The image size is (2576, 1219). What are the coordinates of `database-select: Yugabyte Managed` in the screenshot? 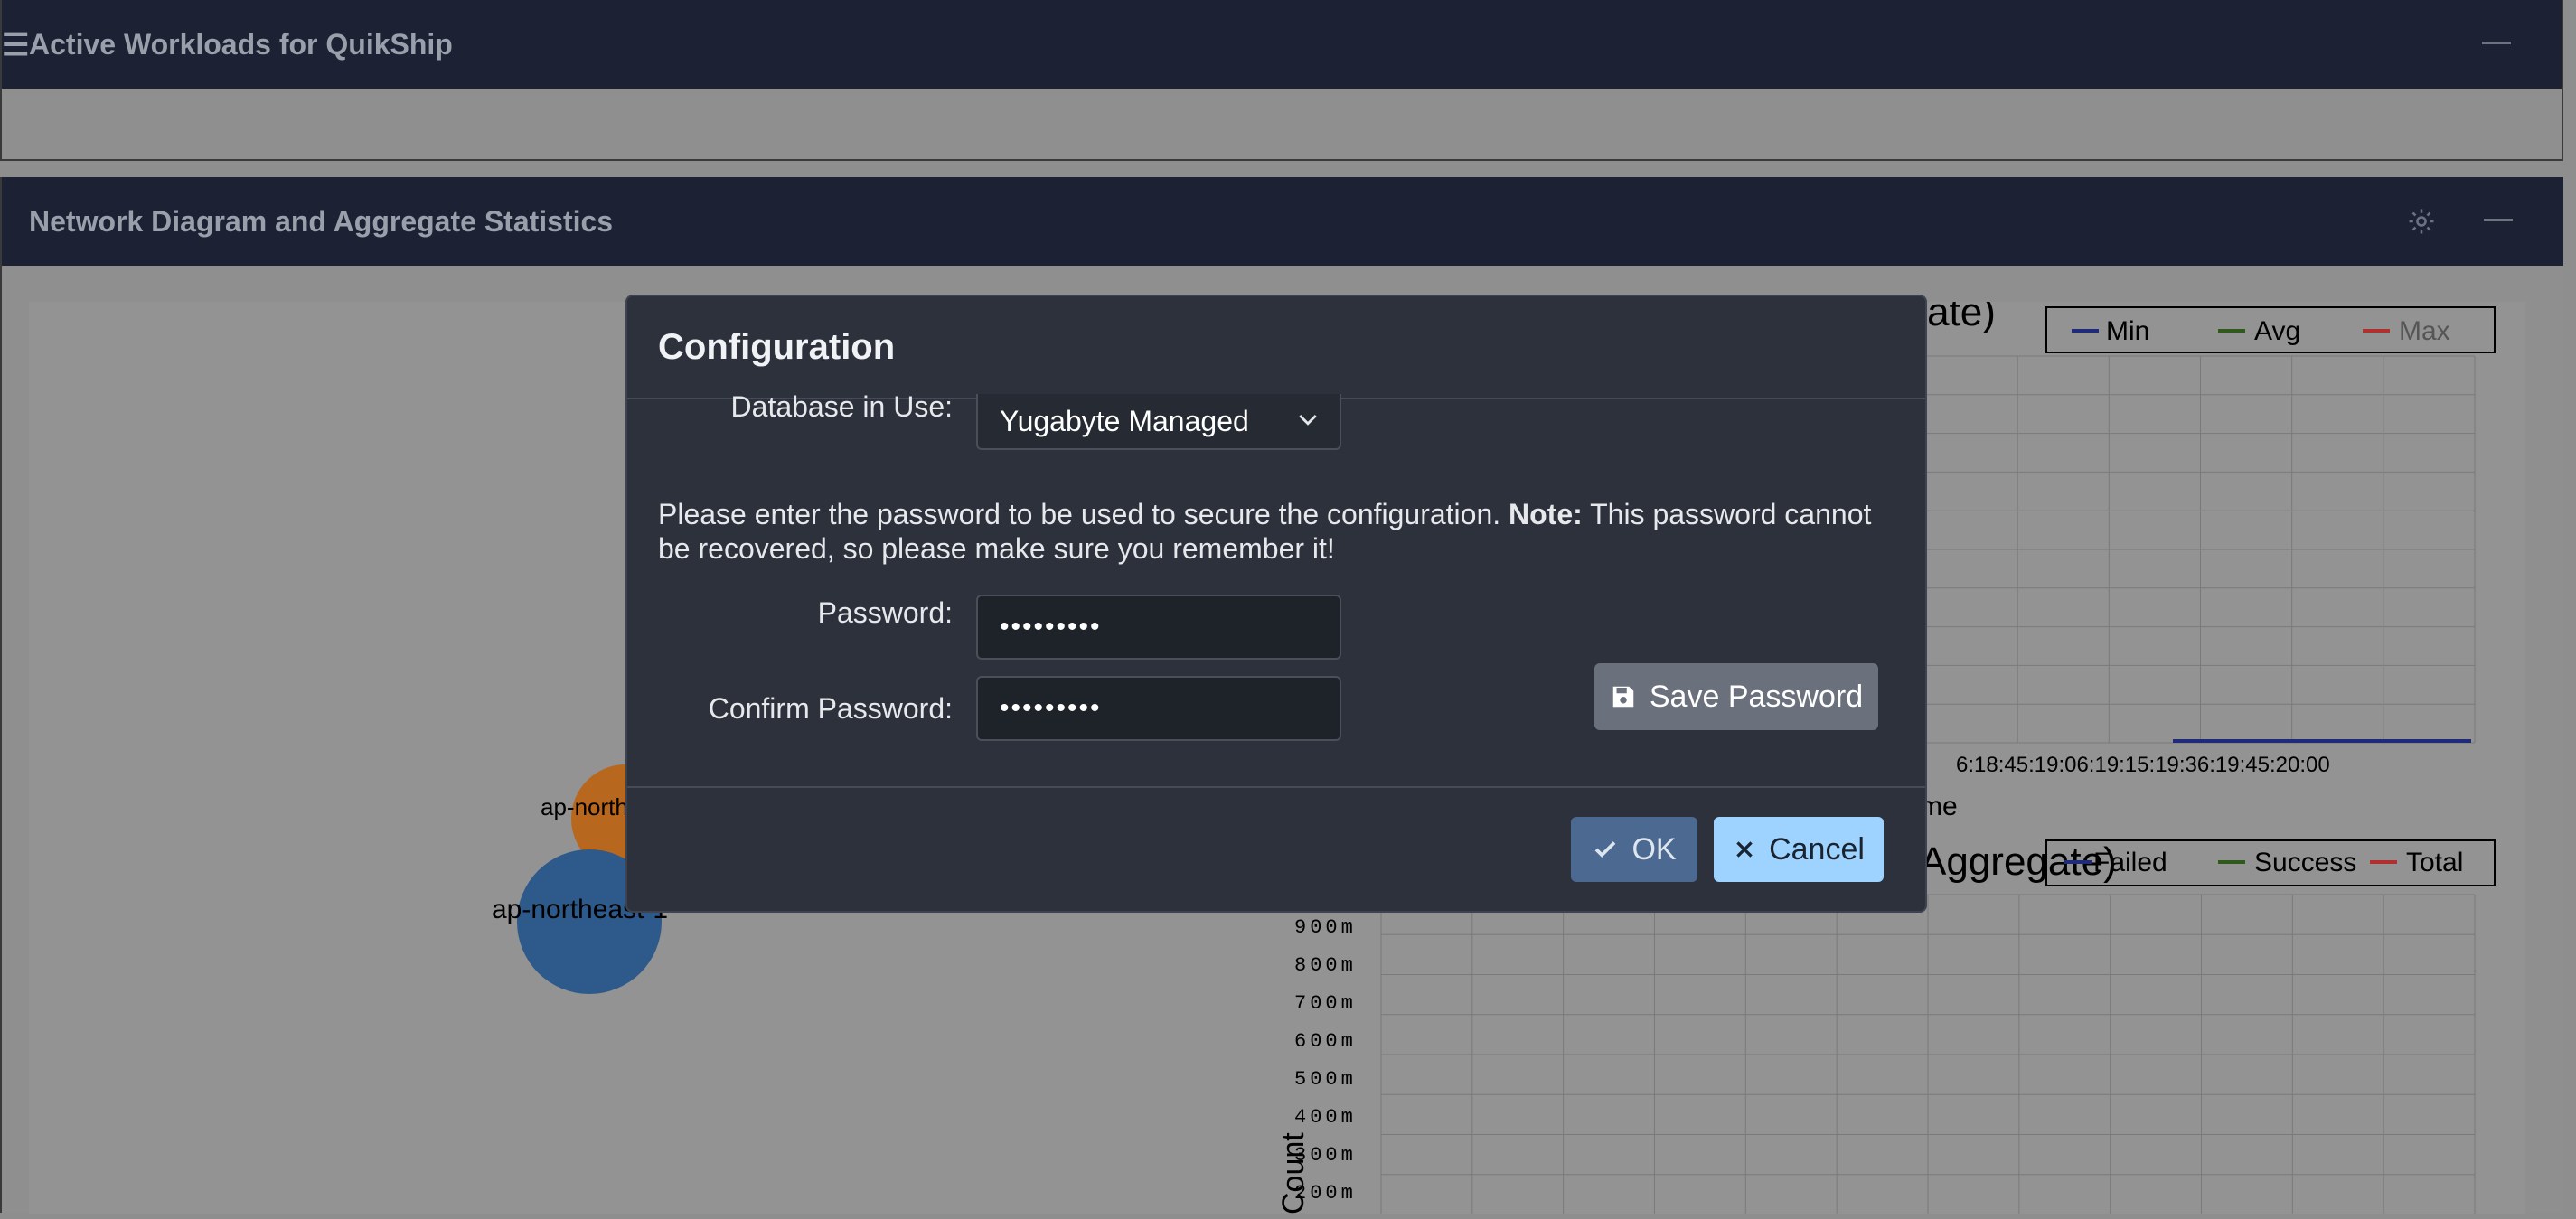 It's located at (1159, 422).